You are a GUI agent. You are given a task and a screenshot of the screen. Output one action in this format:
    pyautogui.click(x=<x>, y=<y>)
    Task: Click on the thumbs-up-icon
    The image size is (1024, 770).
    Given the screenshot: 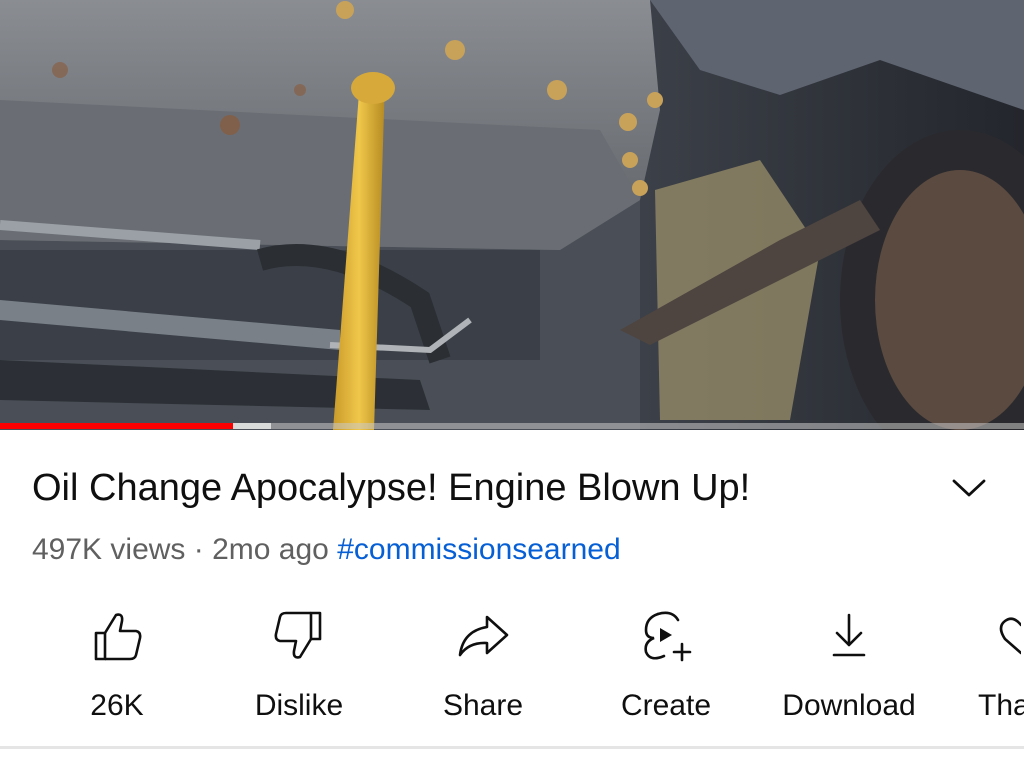 What is the action you would take?
    pyautogui.click(x=117, y=636)
    